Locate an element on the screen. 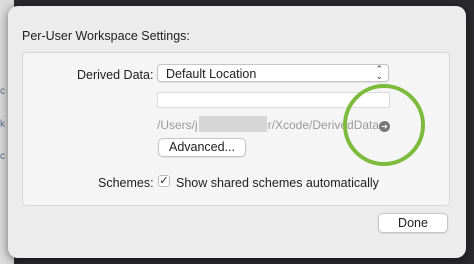 The height and width of the screenshot is (264, 474). derived-data-location-popup: Default Location ⌃ ⌄ is located at coordinates (273, 73).